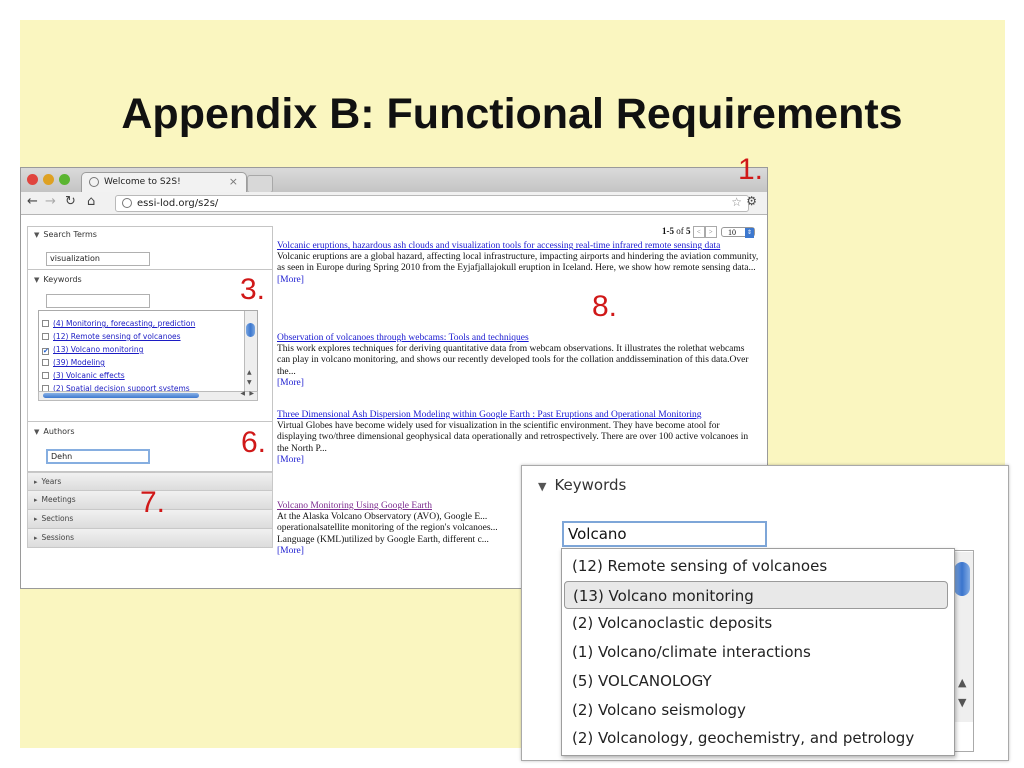  What do you see at coordinates (432, 203) in the screenshot?
I see `address-bar: essi-lod.org/s2s/ ☆` at bounding box center [432, 203].